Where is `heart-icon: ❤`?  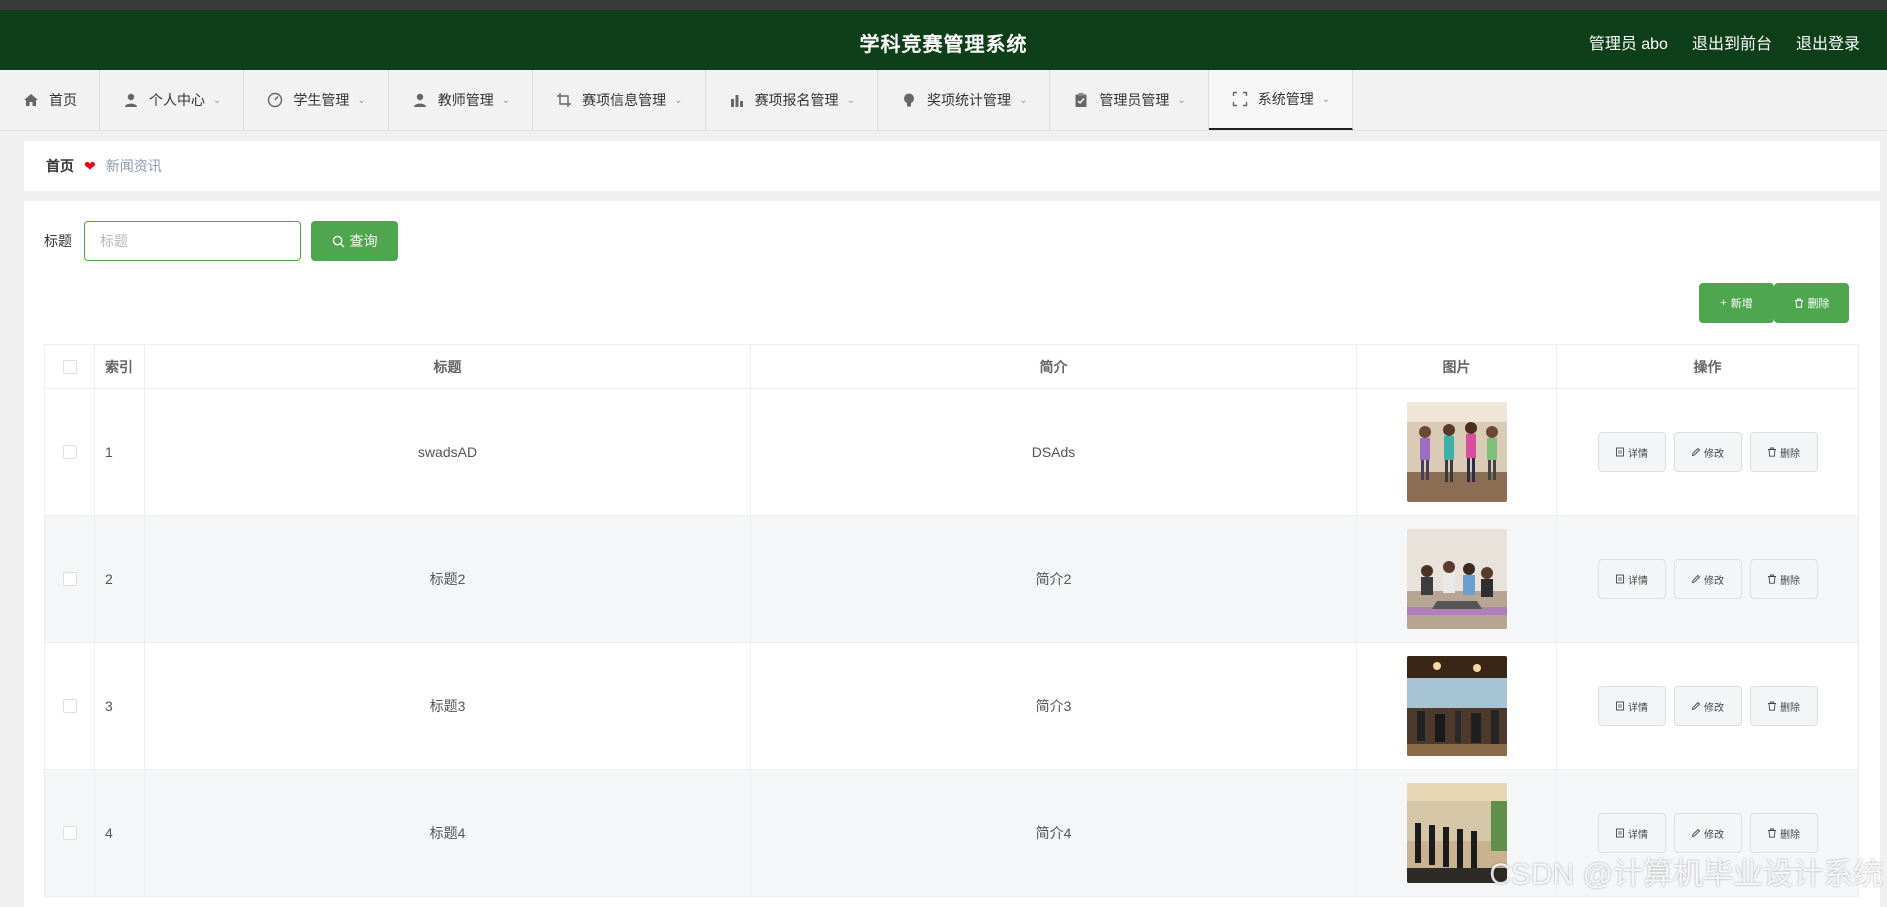 heart-icon: ❤ is located at coordinates (90, 165).